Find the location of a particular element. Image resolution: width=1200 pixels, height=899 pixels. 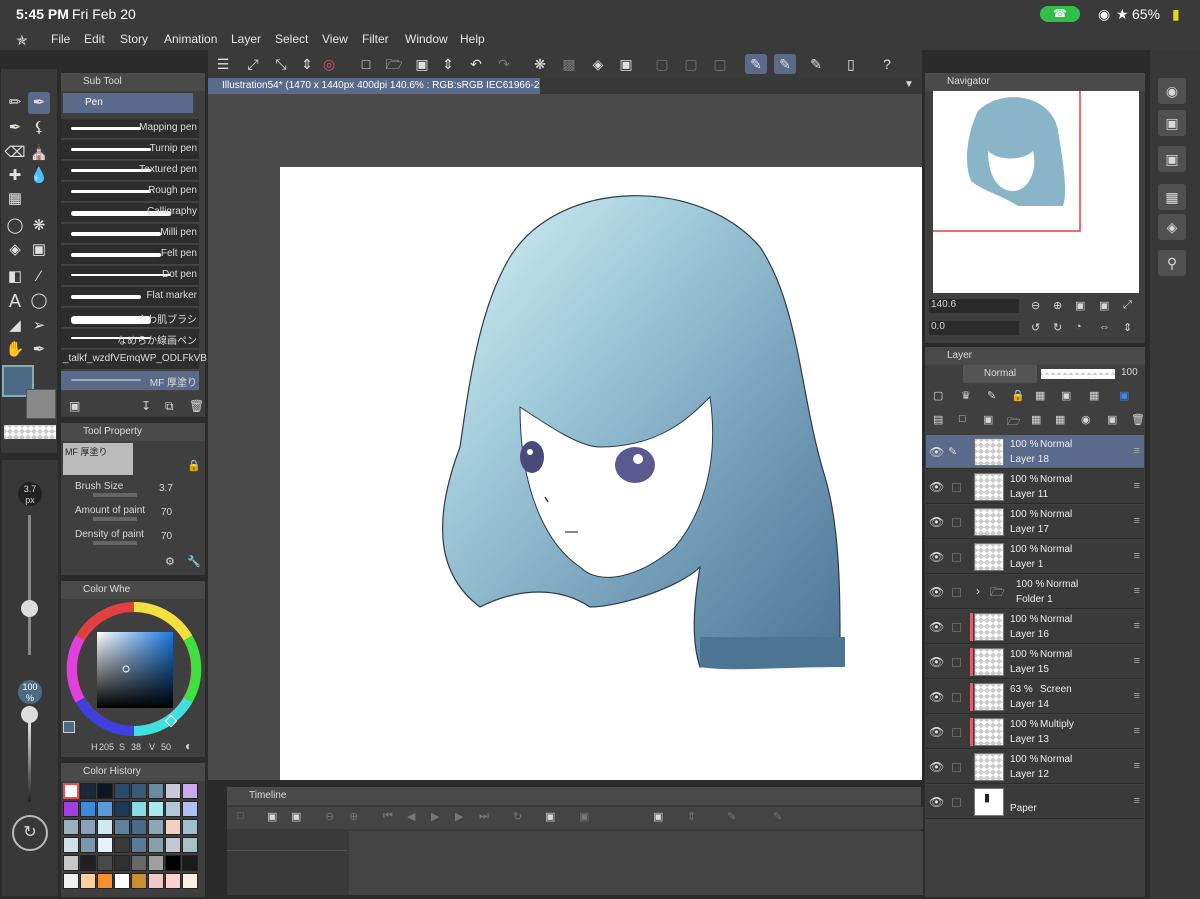

loading-icon: ❋ is located at coordinates (540, 64).